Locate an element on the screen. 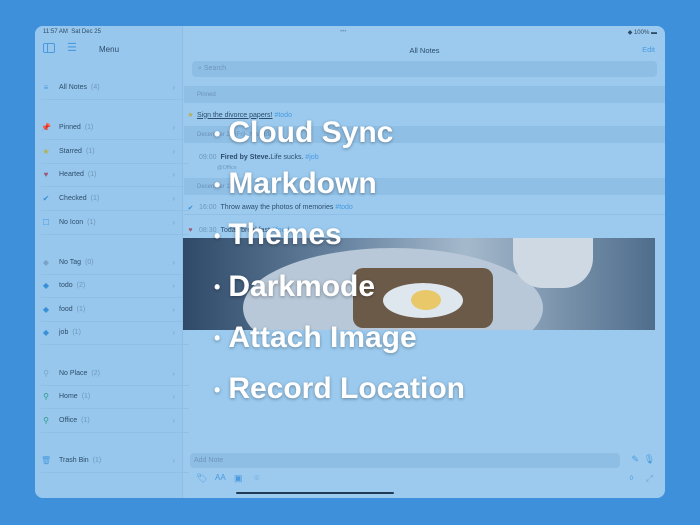 Image resolution: width=700 pixels, height=525 pixels. sidebar-item-label: No Tag is located at coordinates (70, 262).